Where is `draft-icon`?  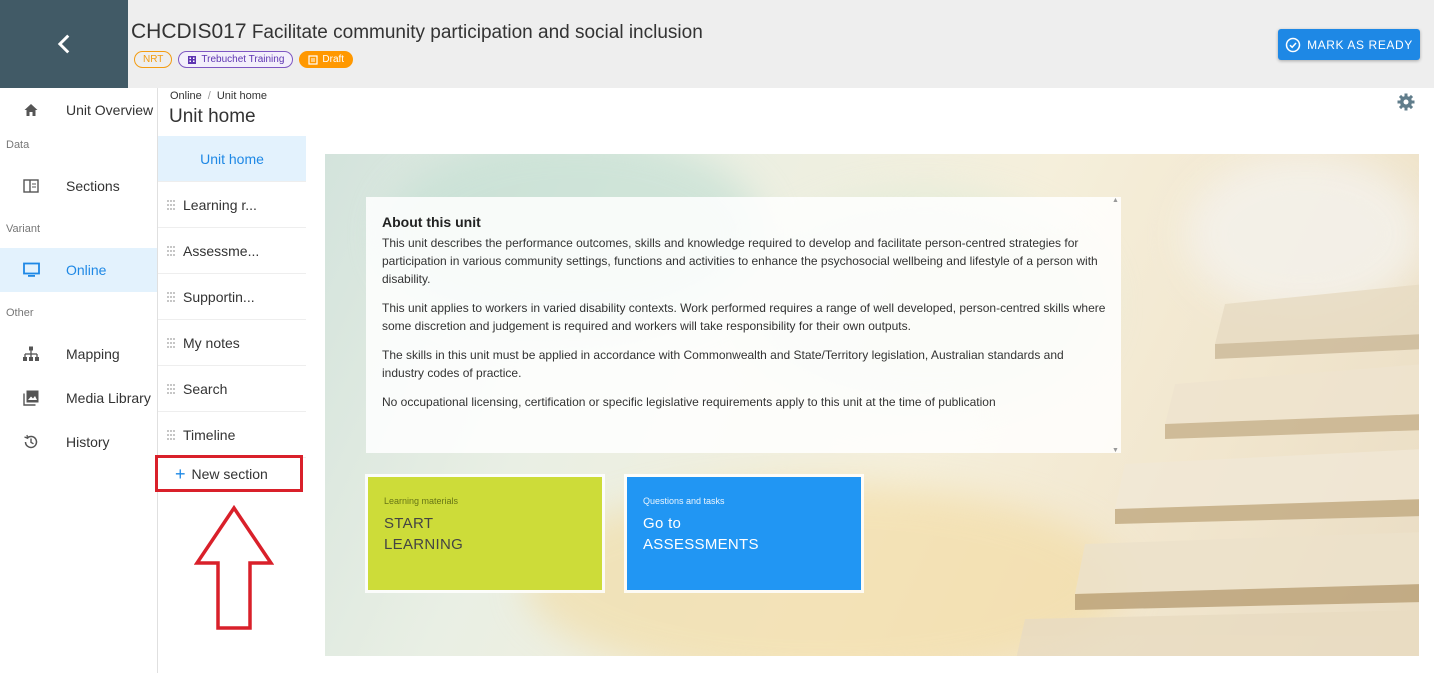
draft-icon is located at coordinates (313, 59).